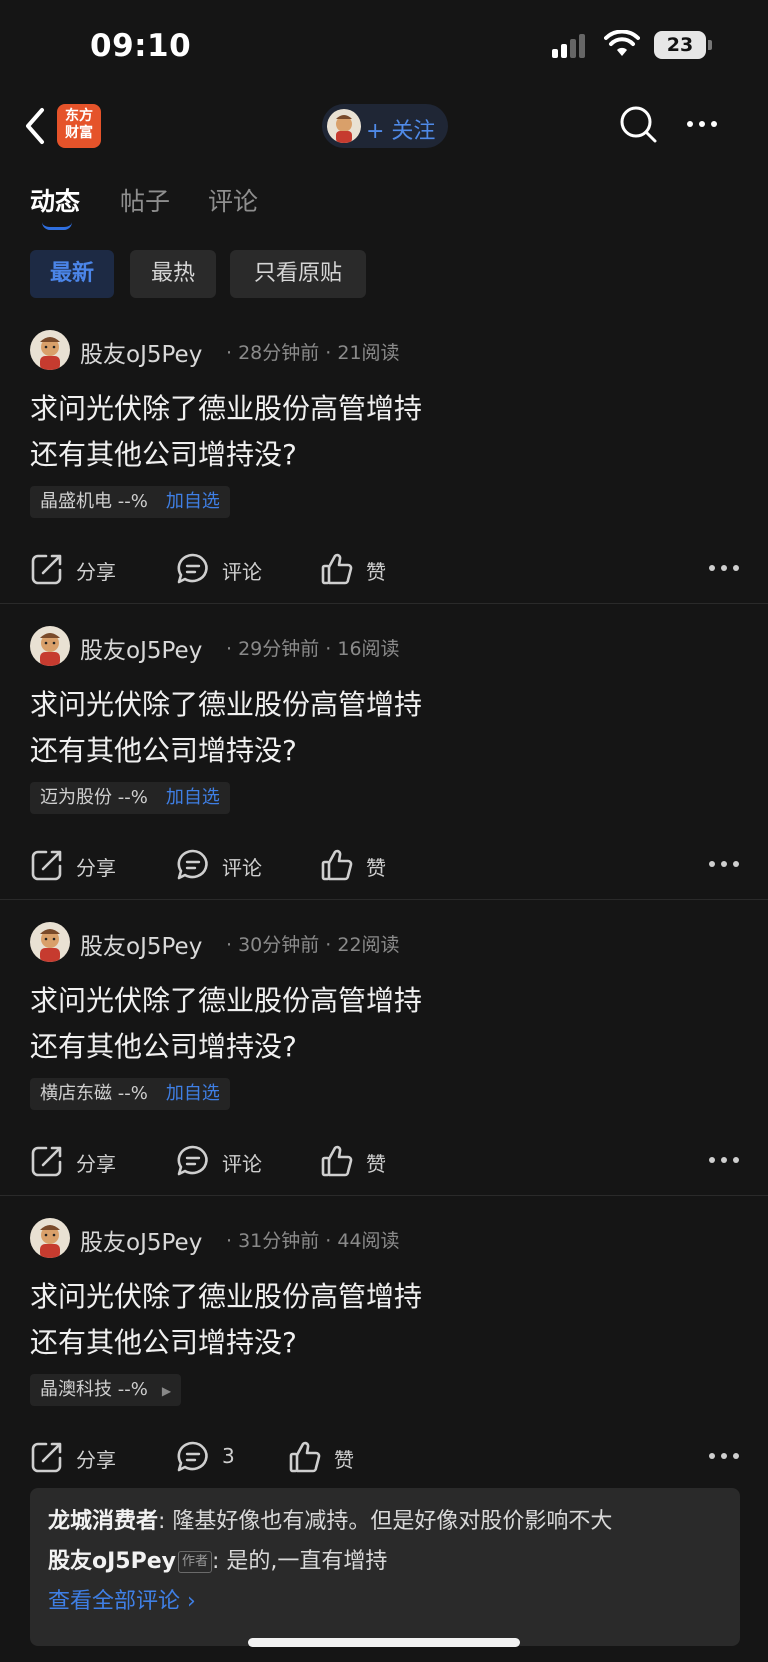 This screenshot has height=1662, width=768. I want to click on follow-button: + 关注, so click(385, 126).